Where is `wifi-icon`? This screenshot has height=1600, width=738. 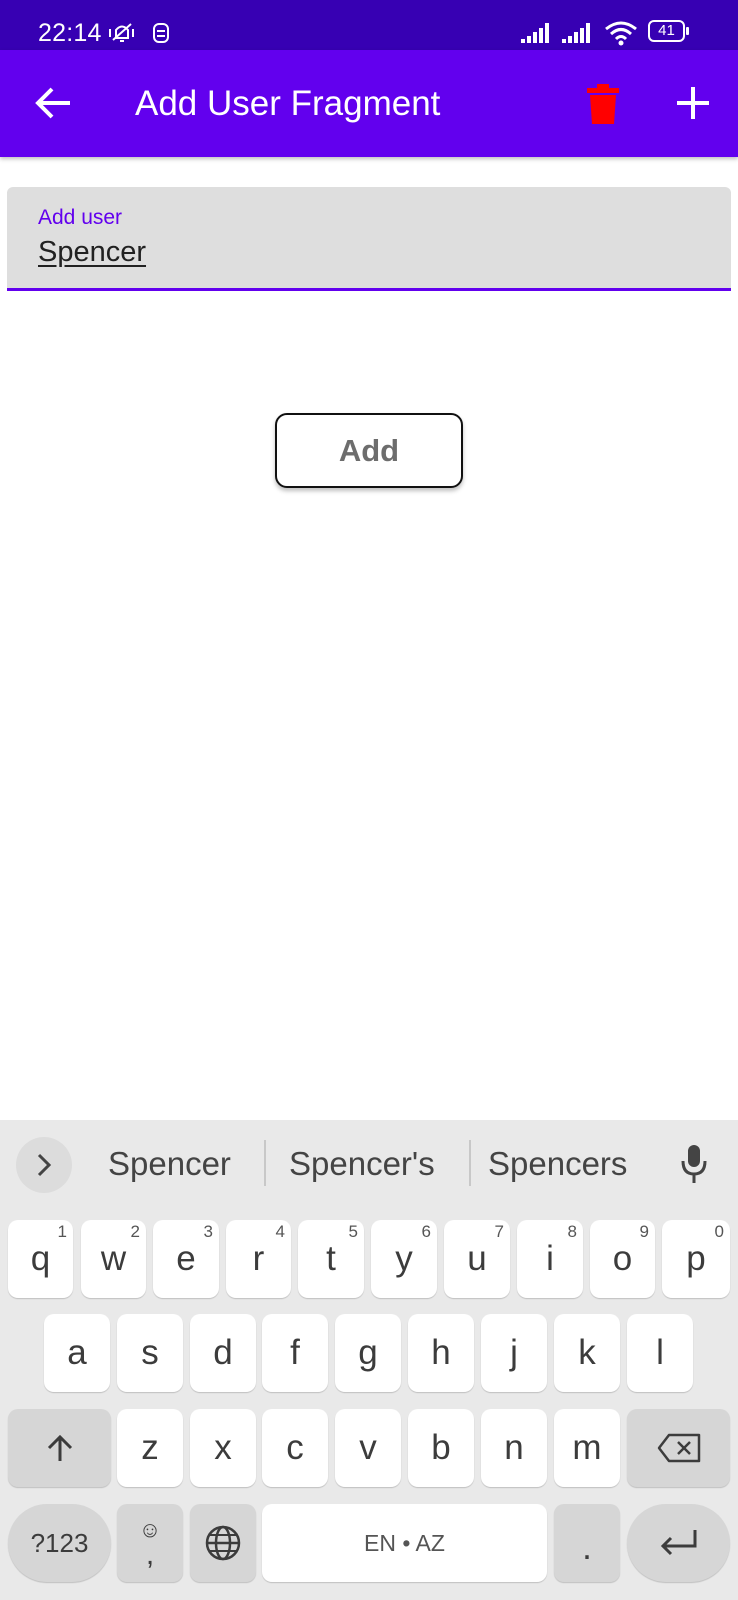 wifi-icon is located at coordinates (621, 33).